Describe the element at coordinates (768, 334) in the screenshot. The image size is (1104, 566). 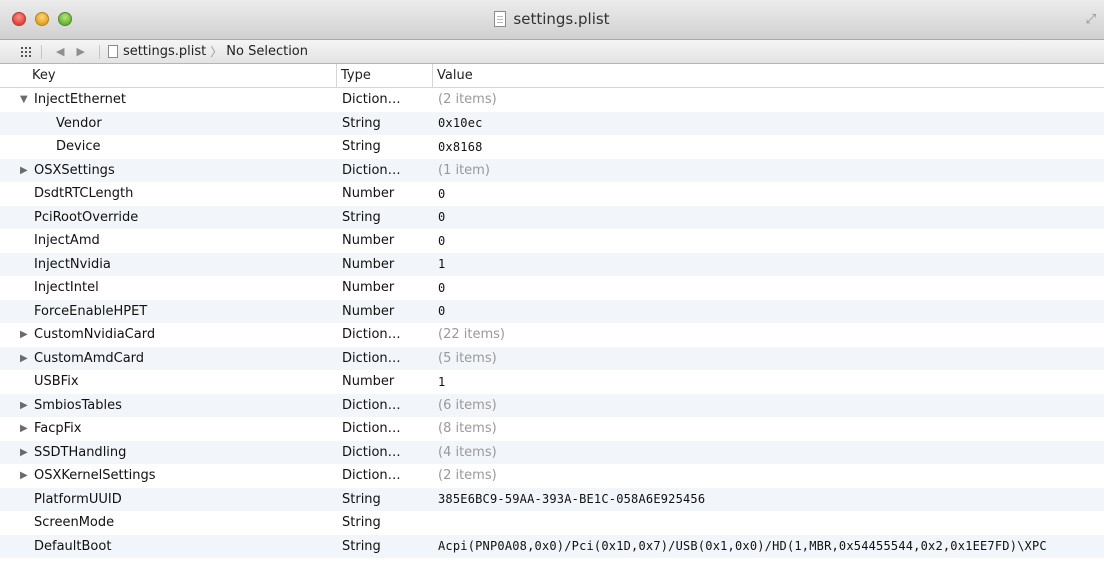
I see `value-cell: (22 items)` at that location.